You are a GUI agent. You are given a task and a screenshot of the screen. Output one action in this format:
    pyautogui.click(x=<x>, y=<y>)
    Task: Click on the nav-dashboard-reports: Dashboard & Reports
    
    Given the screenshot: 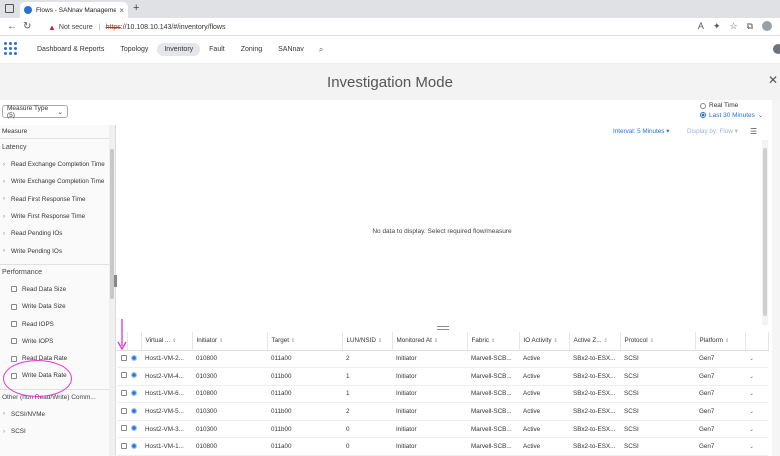 What is the action you would take?
    pyautogui.click(x=70, y=49)
    